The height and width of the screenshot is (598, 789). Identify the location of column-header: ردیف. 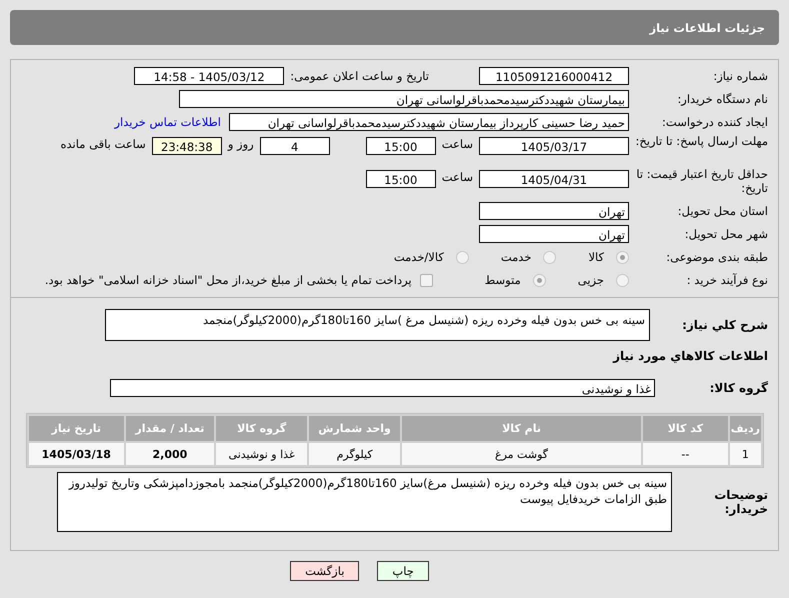
(745, 428).